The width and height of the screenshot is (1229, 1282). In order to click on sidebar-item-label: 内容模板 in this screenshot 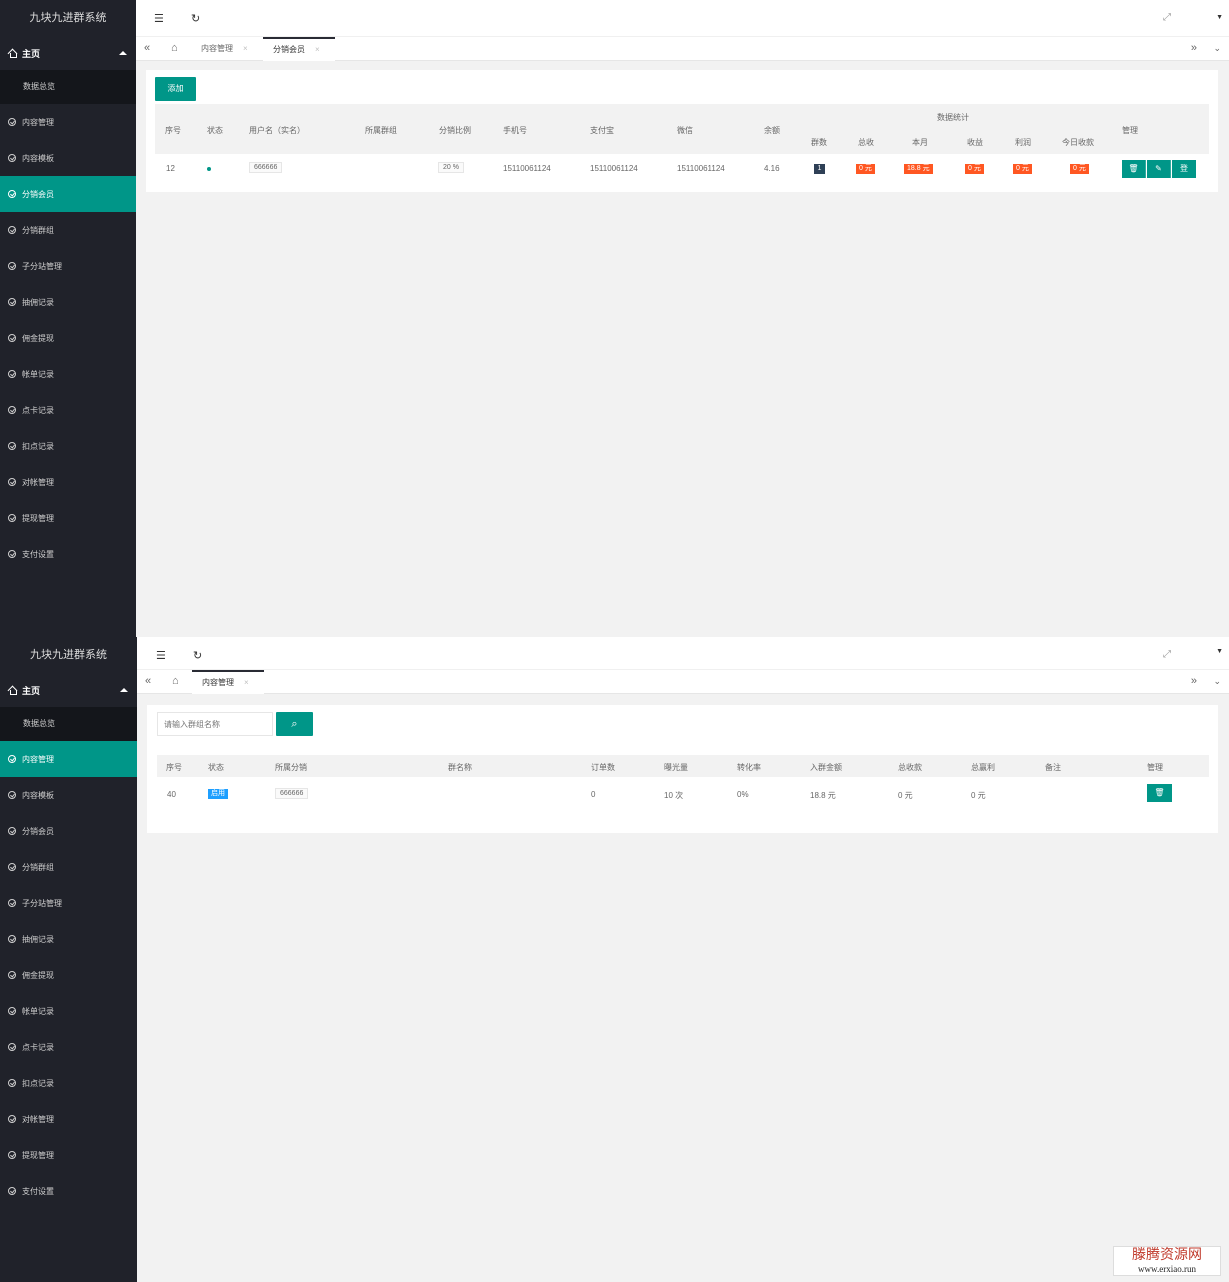, I will do `click(38, 158)`.